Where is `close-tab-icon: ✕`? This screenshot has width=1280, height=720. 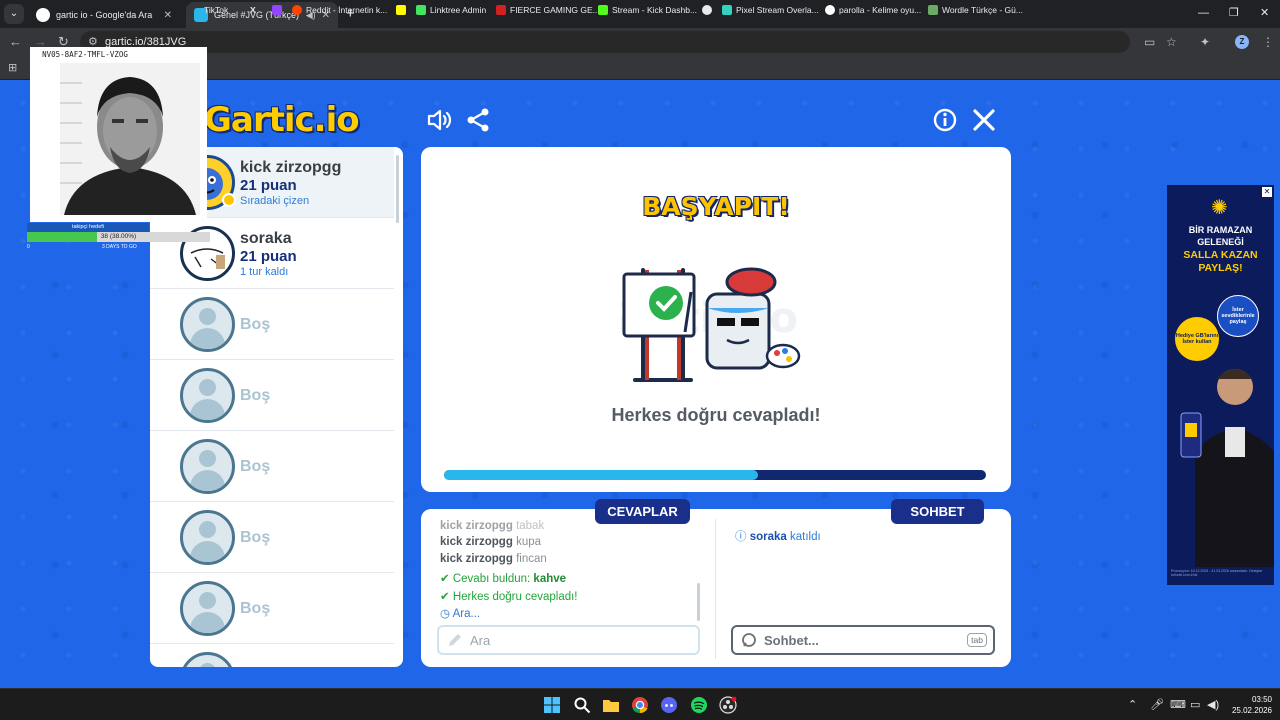 close-tab-icon: ✕ is located at coordinates (168, 15).